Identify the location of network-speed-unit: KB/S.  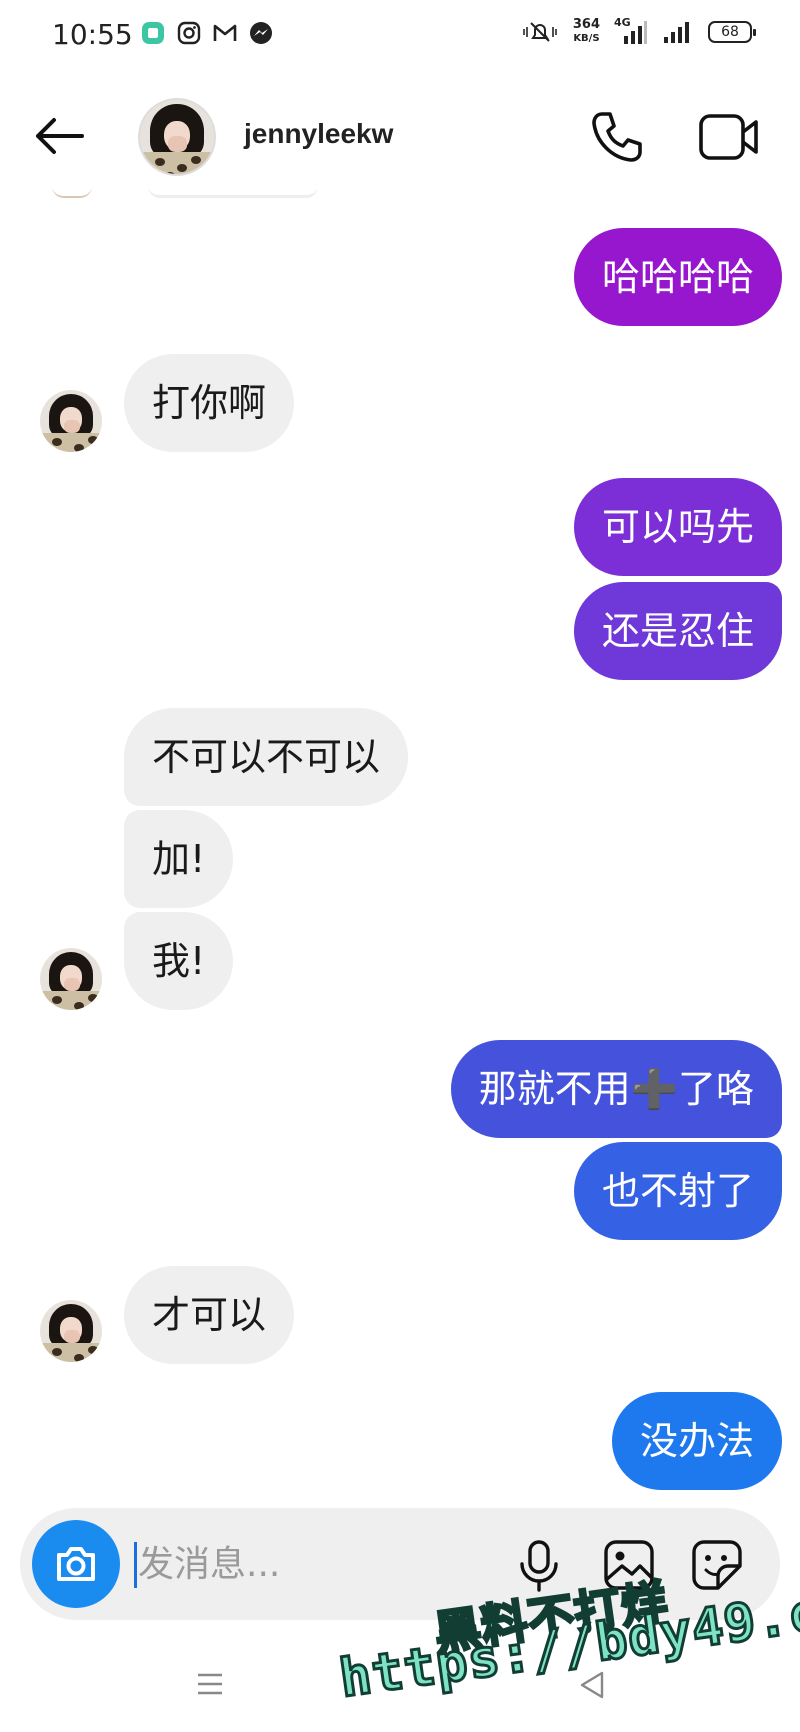
(586, 38).